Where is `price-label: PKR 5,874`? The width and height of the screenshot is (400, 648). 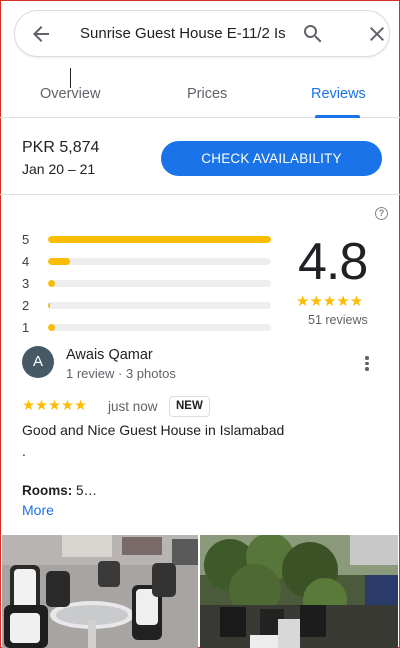 price-label: PKR 5,874 is located at coordinates (61, 147).